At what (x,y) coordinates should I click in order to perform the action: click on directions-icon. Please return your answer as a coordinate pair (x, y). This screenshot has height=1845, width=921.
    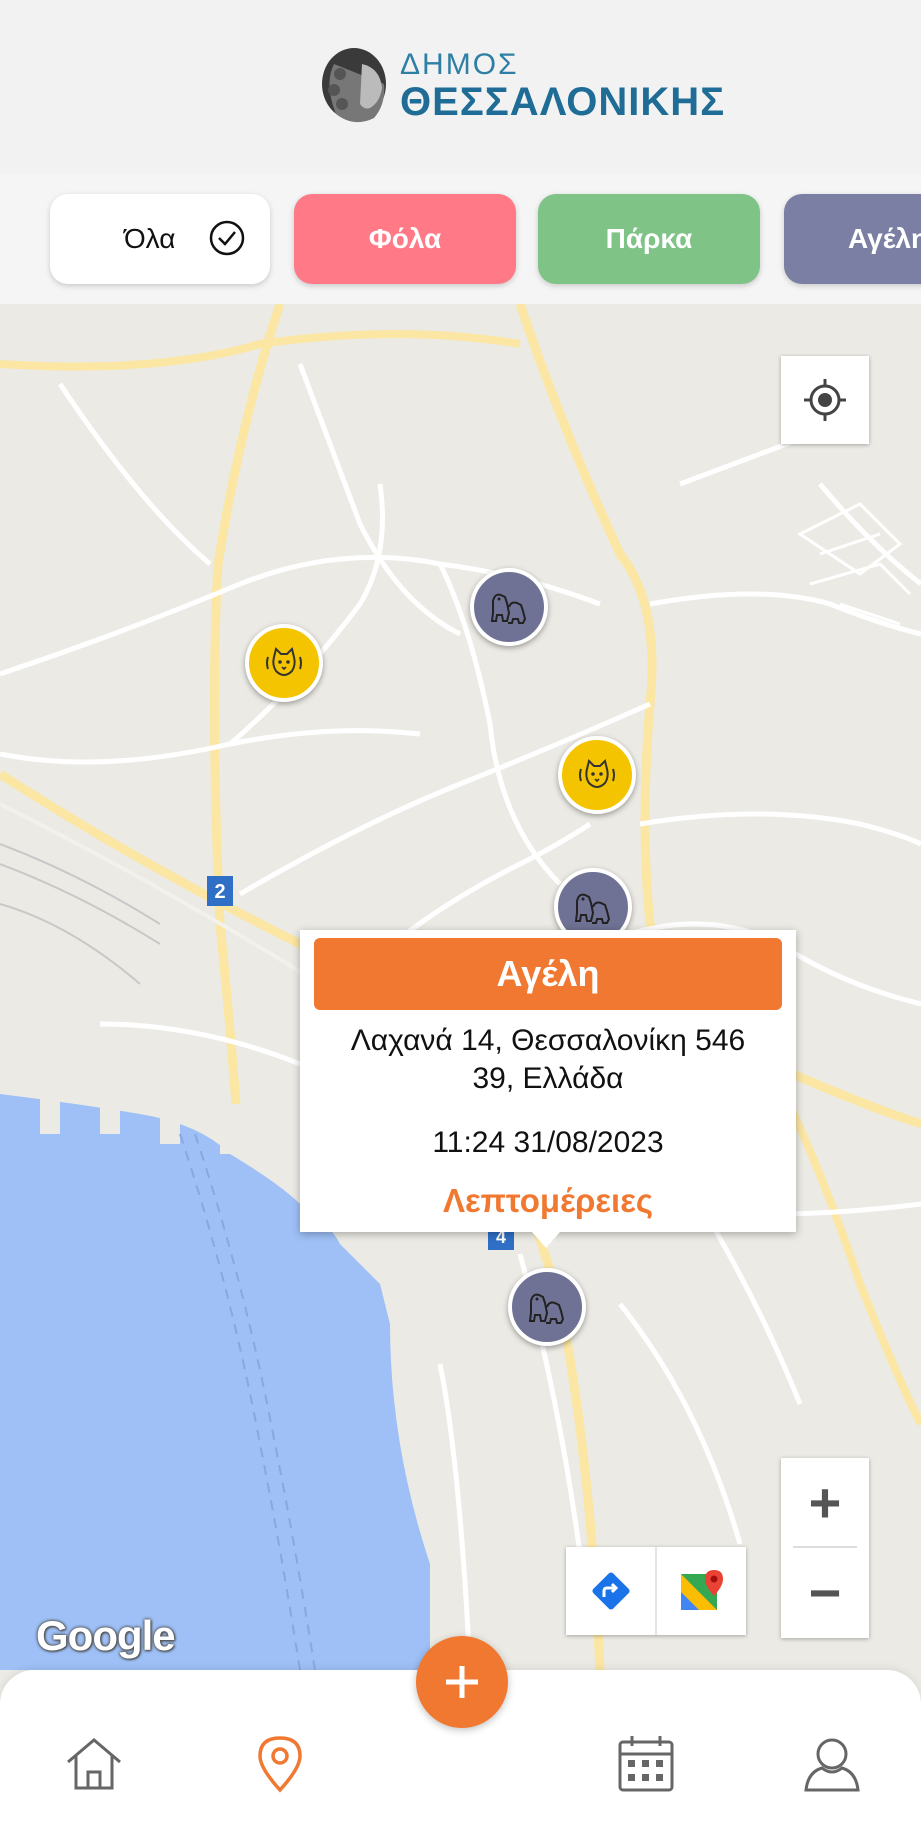
    Looking at the image, I should click on (610, 1591).